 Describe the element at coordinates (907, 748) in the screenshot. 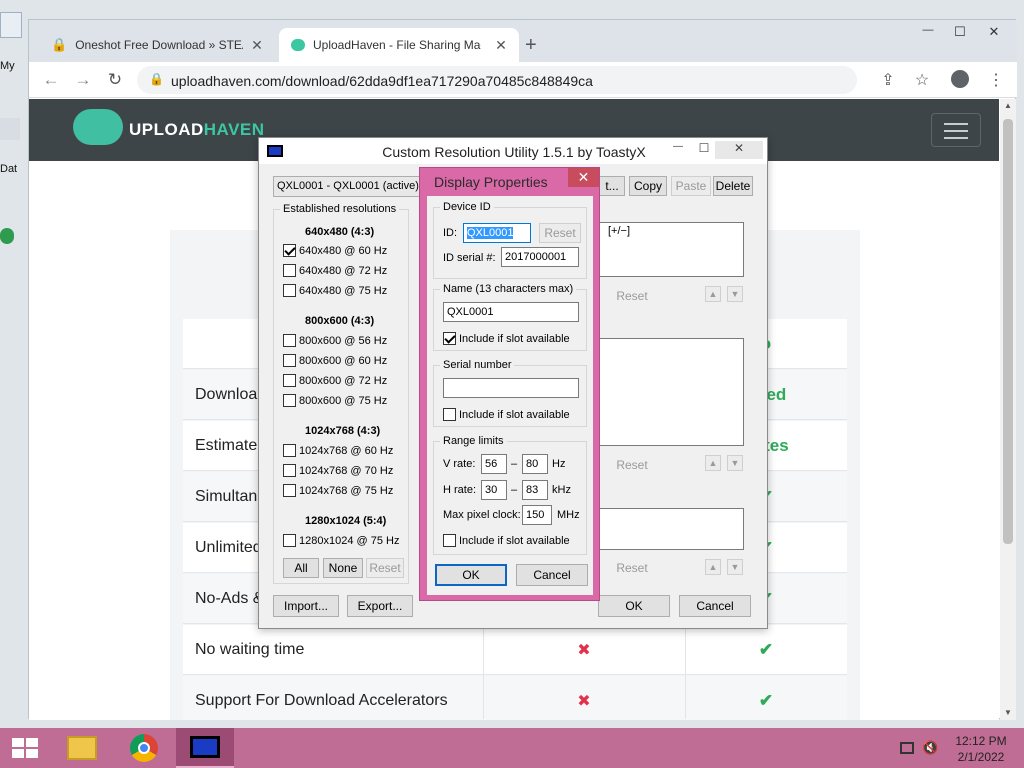

I see `network-icon` at that location.